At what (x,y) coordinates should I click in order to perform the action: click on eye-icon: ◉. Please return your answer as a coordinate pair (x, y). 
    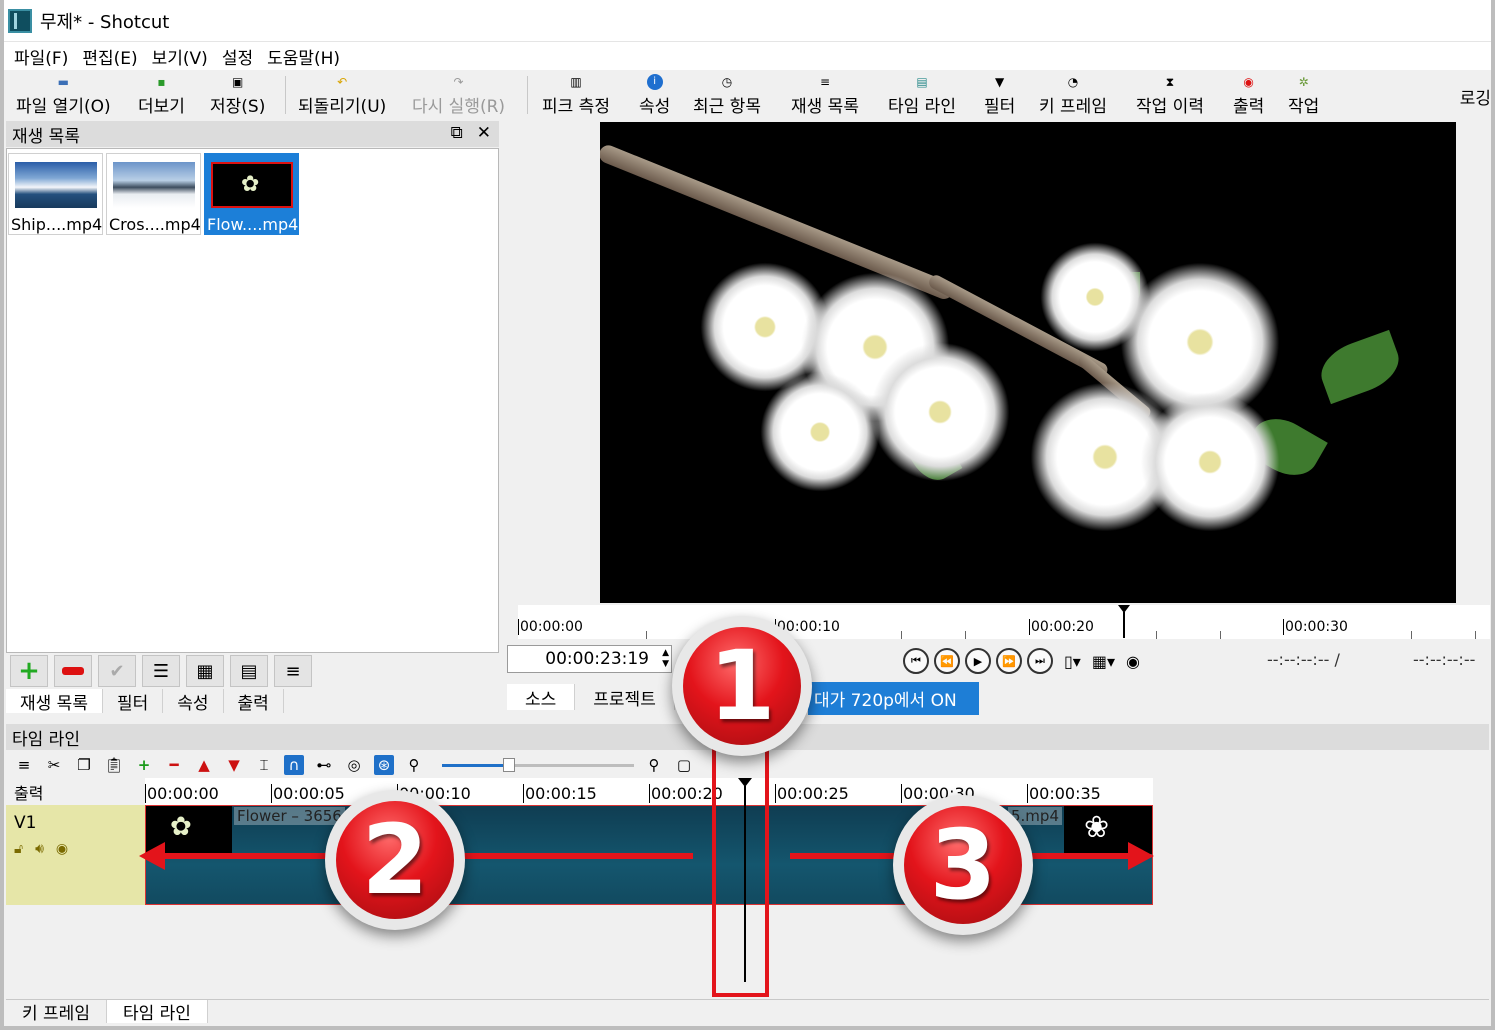
    Looking at the image, I should click on (62, 849).